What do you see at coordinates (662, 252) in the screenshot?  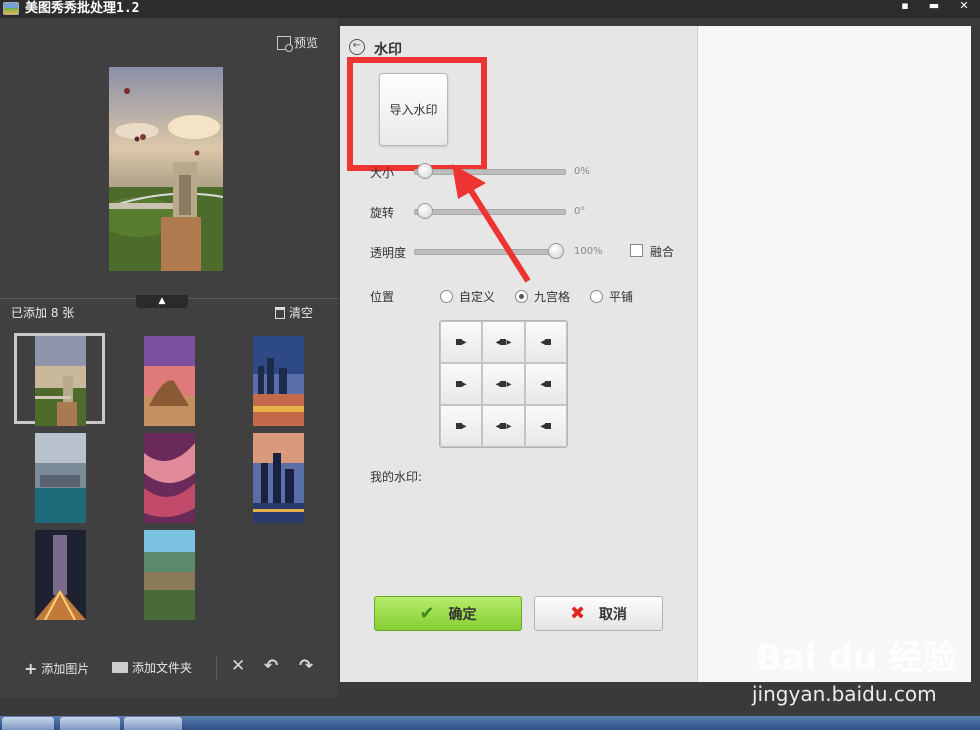 I see `merge-label: 融合` at bounding box center [662, 252].